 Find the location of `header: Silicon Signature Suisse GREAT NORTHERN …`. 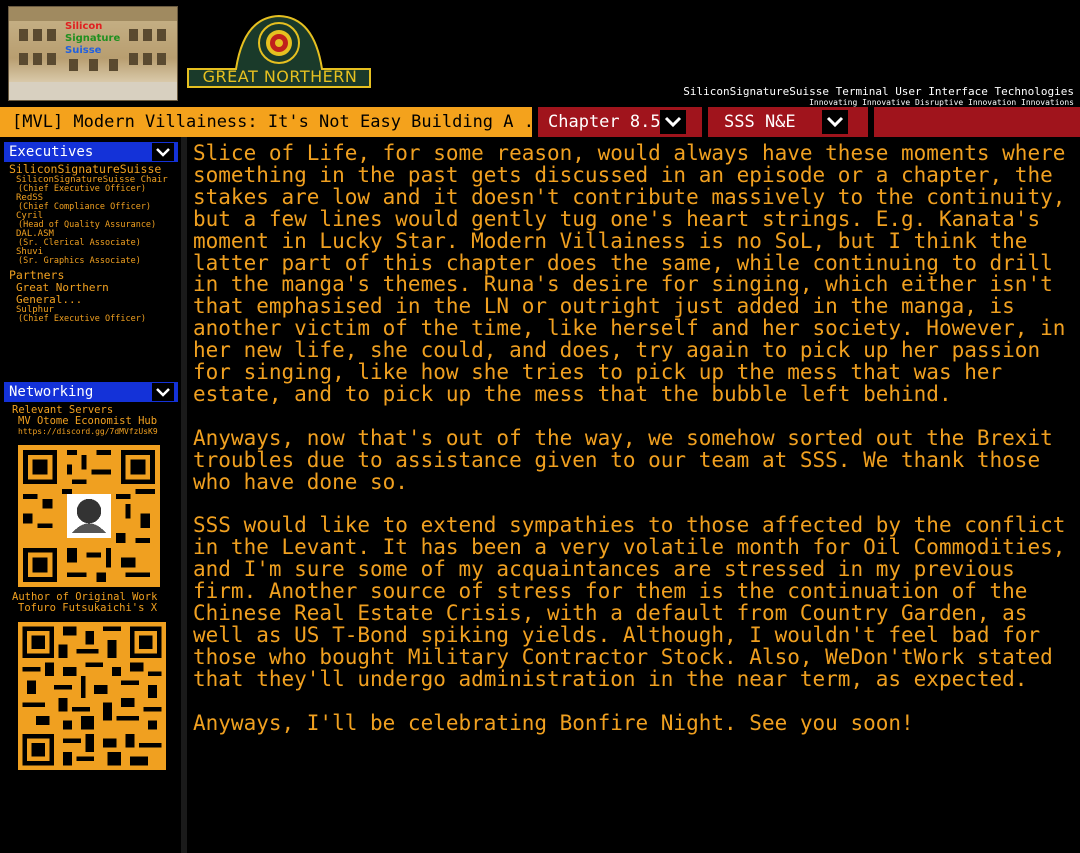

header: Silicon Signature Suisse GREAT NORTHERN … is located at coordinates (540, 53).